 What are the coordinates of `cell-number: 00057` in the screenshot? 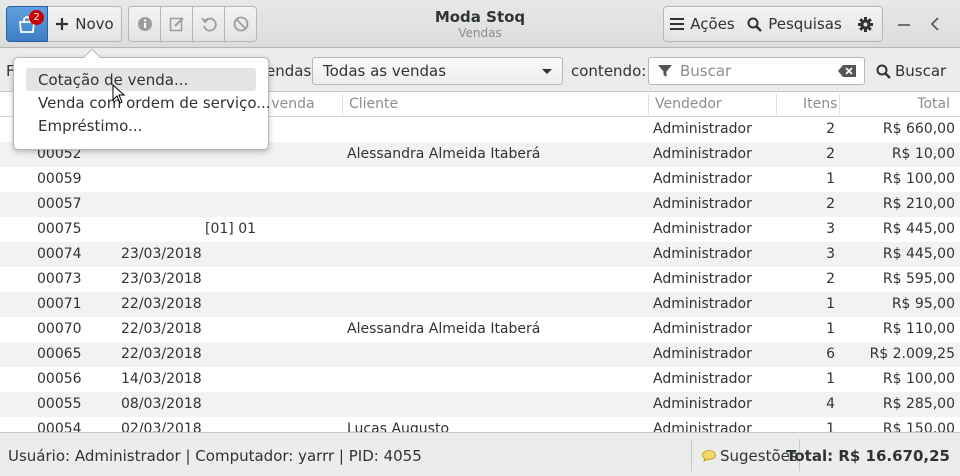 It's located at (59, 204).